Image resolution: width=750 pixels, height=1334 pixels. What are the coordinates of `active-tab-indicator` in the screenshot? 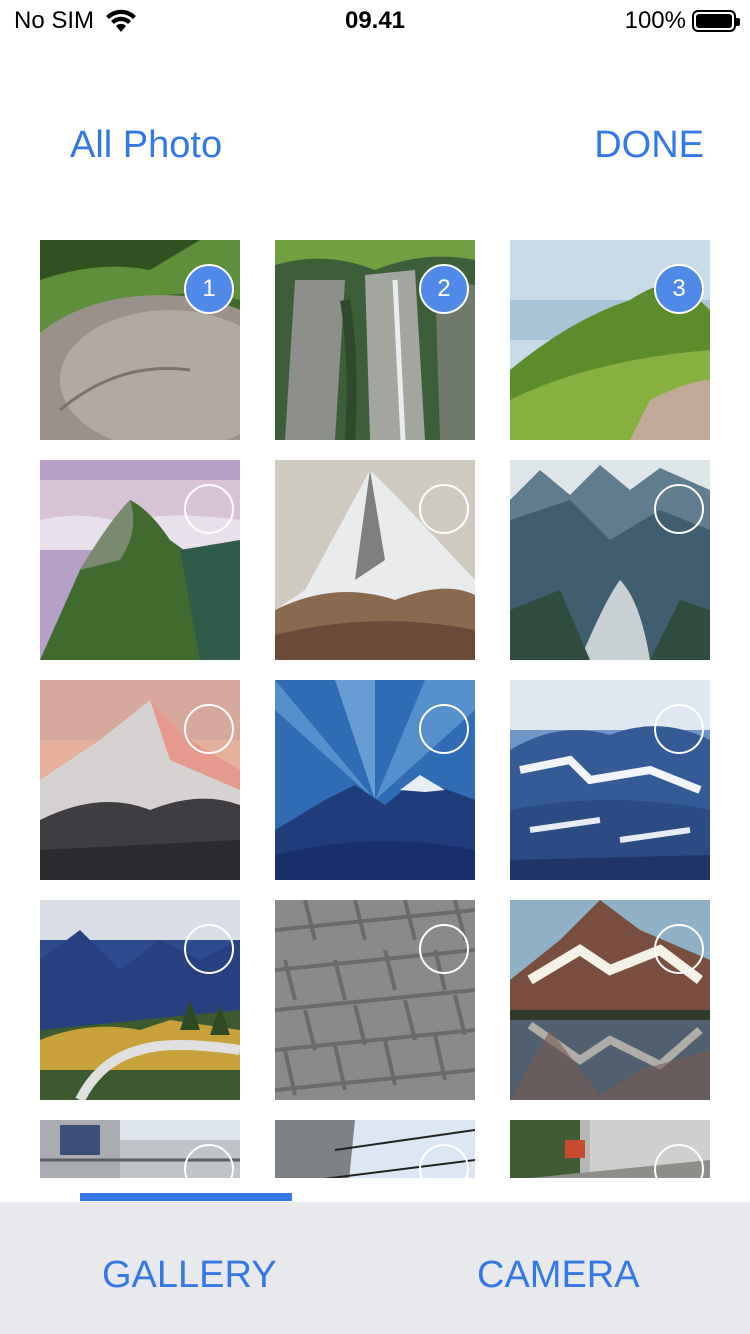 It's located at (186, 1197).